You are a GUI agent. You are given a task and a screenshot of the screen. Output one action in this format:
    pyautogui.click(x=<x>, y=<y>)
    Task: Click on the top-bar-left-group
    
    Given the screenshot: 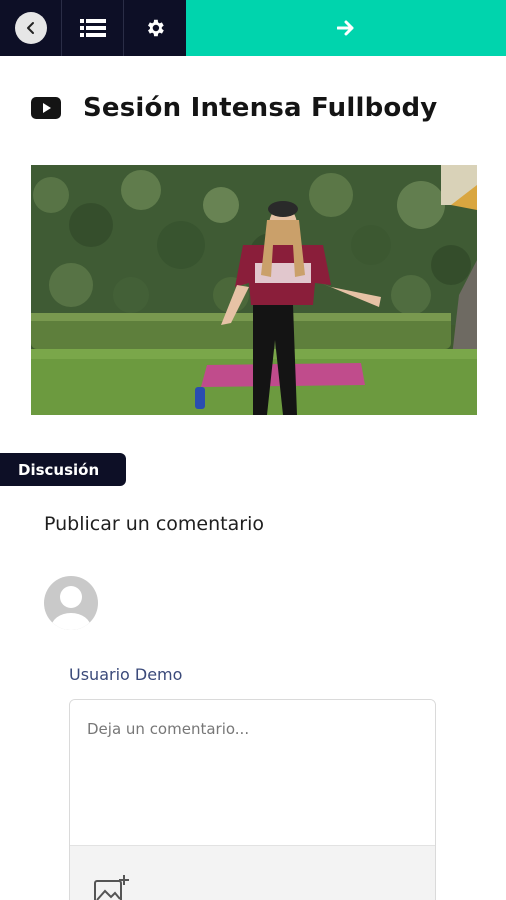 What is the action you would take?
    pyautogui.click(x=93, y=28)
    